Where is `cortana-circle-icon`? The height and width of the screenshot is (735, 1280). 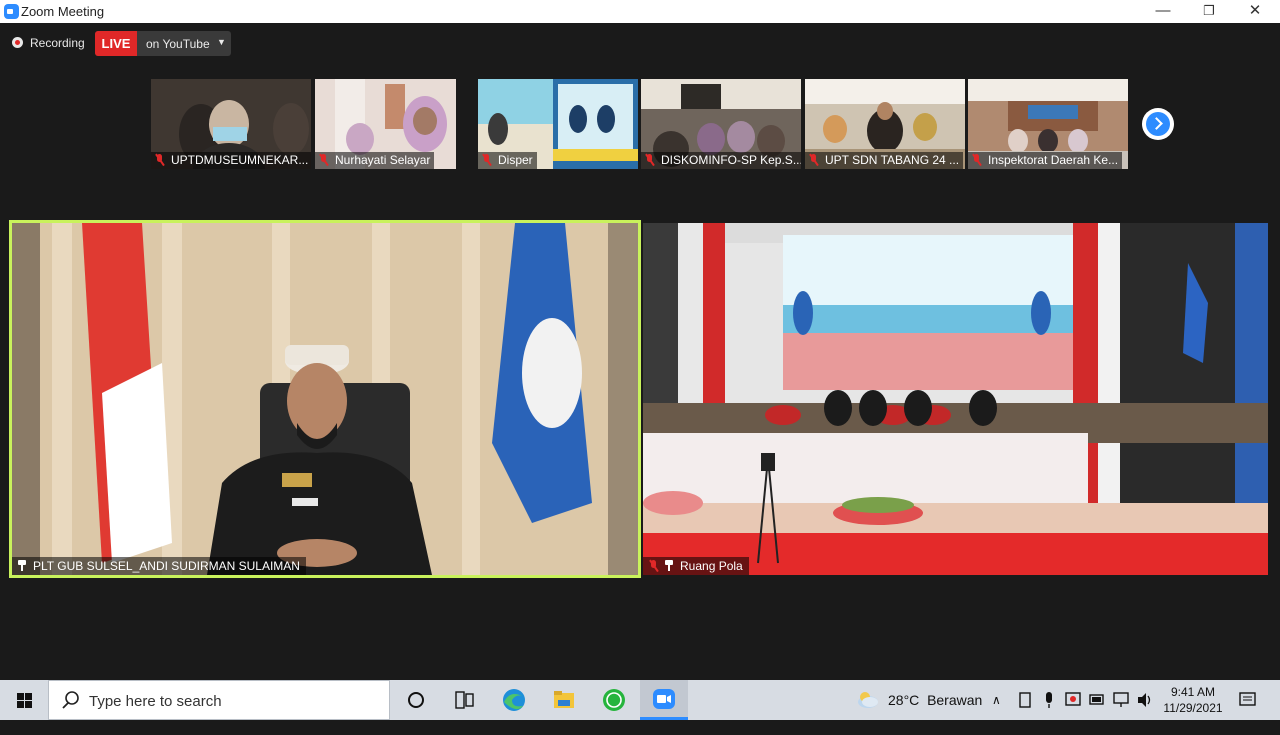
cortana-circle-icon is located at coordinates (416, 700).